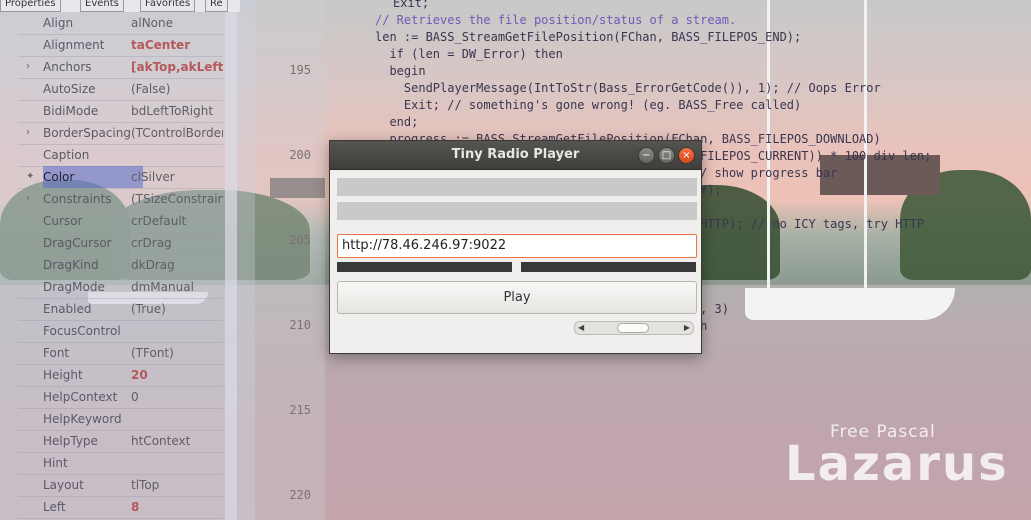  I want to click on minimize-icon: −, so click(646, 155).